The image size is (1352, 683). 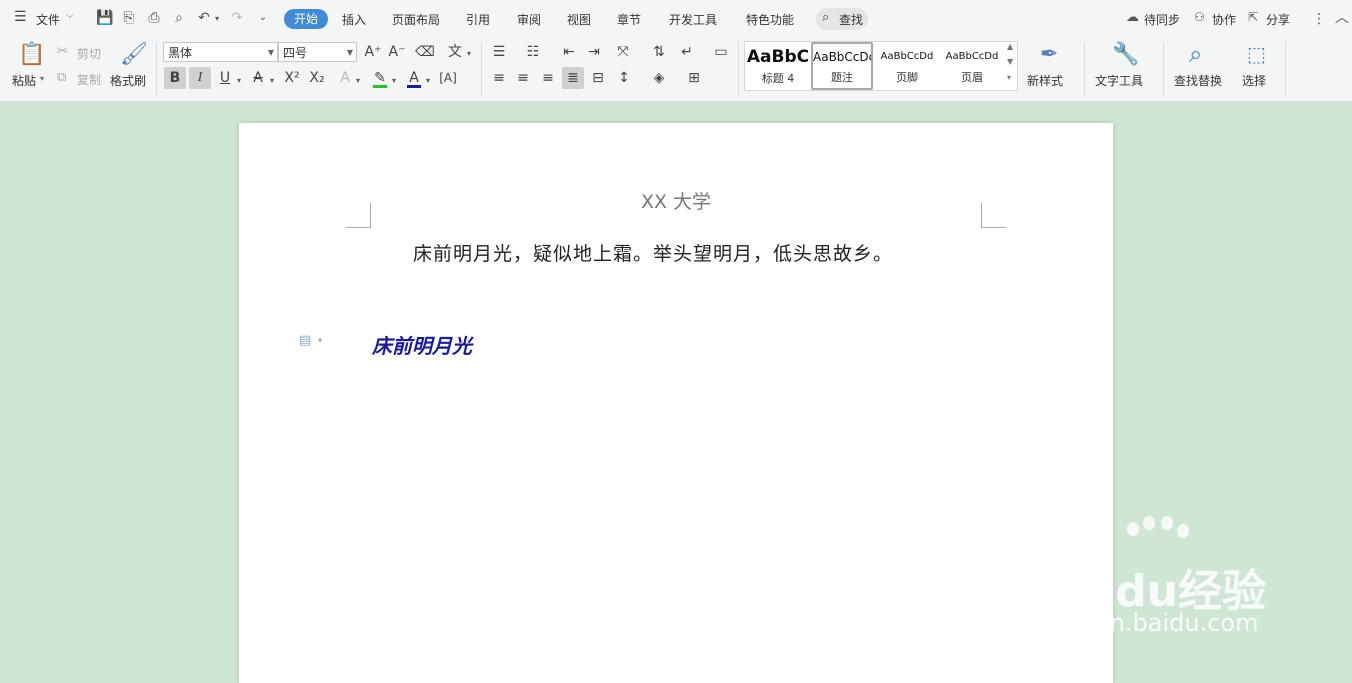 What do you see at coordinates (676, 200) in the screenshot?
I see `page-header-text: XX 大学` at bounding box center [676, 200].